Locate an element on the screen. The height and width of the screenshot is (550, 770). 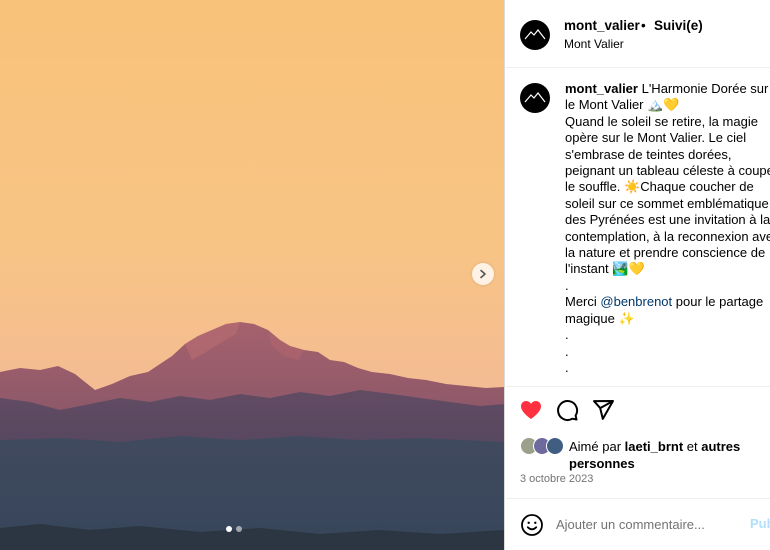
heart-icon is located at coordinates (531, 410).